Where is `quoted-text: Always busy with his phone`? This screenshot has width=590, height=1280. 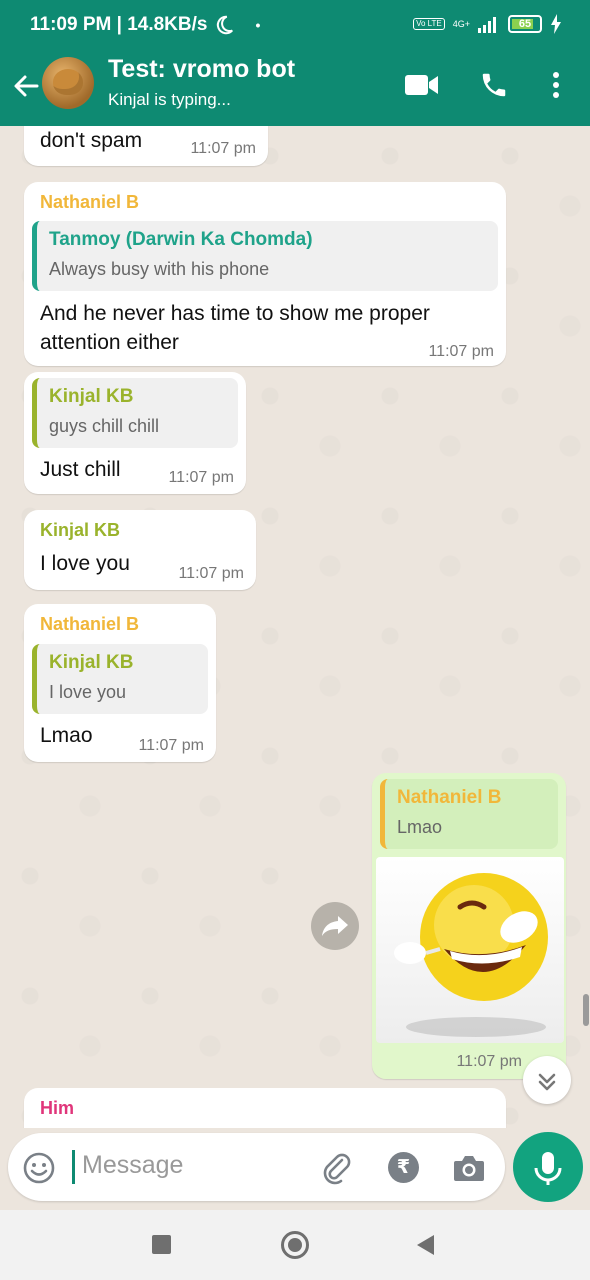 quoted-text: Always busy with his phone is located at coordinates (159, 269).